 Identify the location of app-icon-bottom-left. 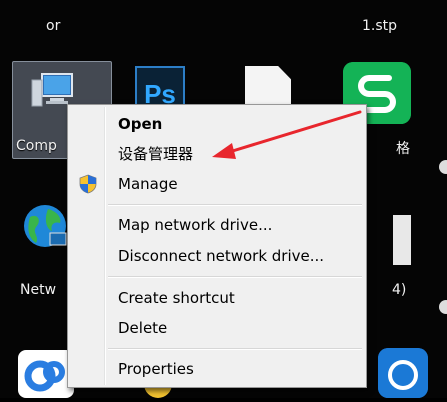
(46, 374).